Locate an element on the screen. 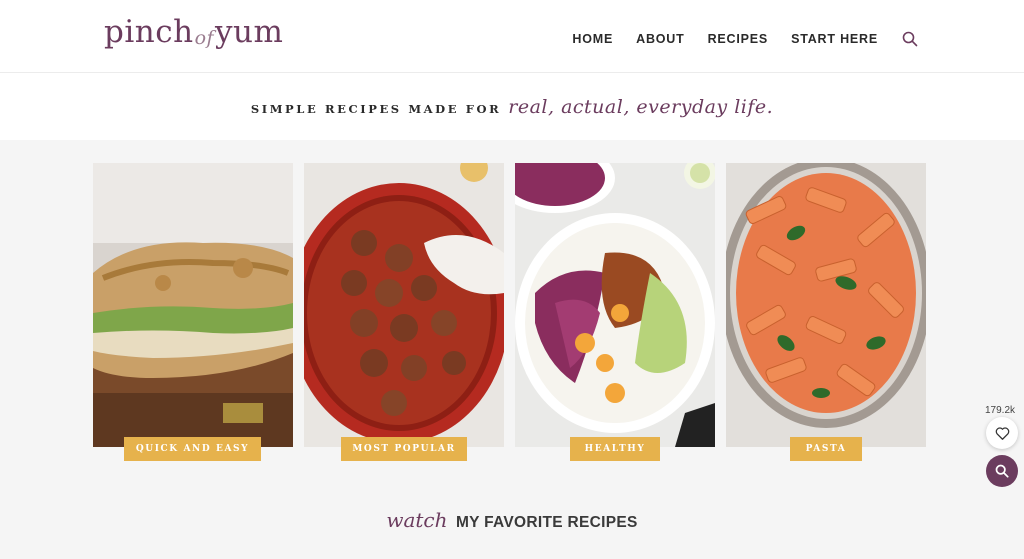  section-heading-favorites: watch MY FAVORITE RECIPES is located at coordinates (512, 520).